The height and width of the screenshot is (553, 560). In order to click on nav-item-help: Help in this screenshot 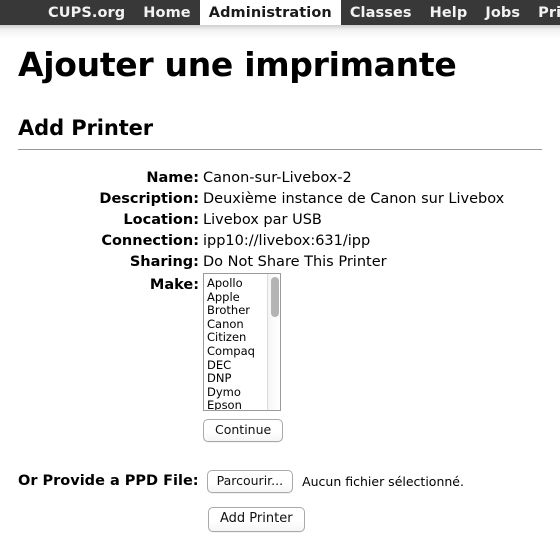, I will do `click(449, 12)`.